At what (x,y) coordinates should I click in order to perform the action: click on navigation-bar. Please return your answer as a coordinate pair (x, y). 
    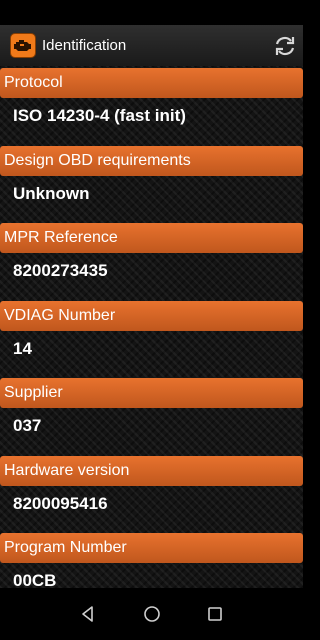
    Looking at the image, I should click on (151, 614).